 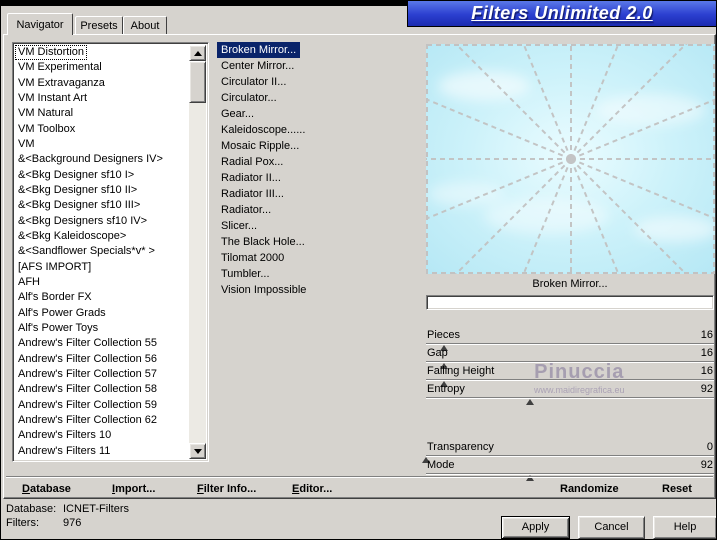 What do you see at coordinates (101, 389) in the screenshot?
I see `category-item: Andrew's Filter Collection 58` at bounding box center [101, 389].